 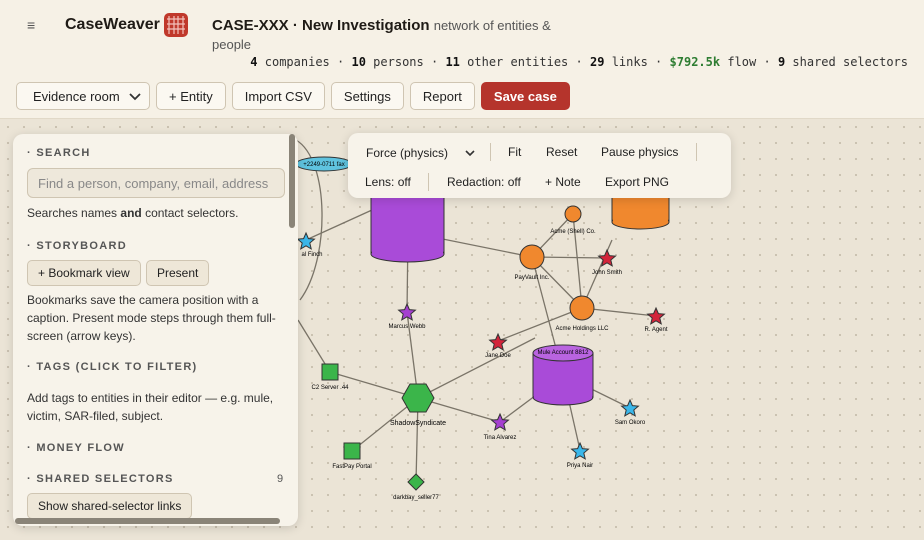 What do you see at coordinates (607, 273) in the screenshot?
I see `john-smith-label: John Smith` at bounding box center [607, 273].